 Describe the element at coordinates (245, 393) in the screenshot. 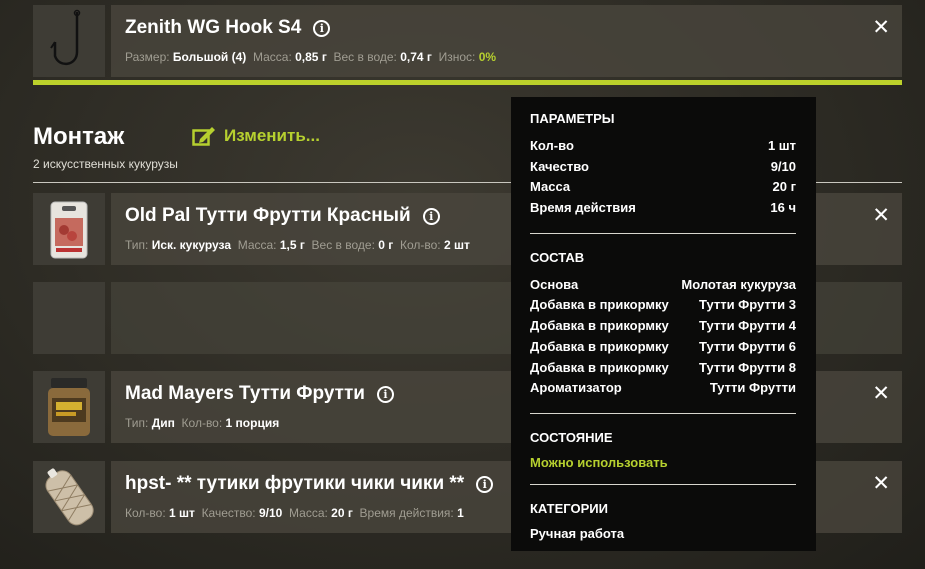

I see `item-title: Mad Mayers Тутти Фрутти` at that location.